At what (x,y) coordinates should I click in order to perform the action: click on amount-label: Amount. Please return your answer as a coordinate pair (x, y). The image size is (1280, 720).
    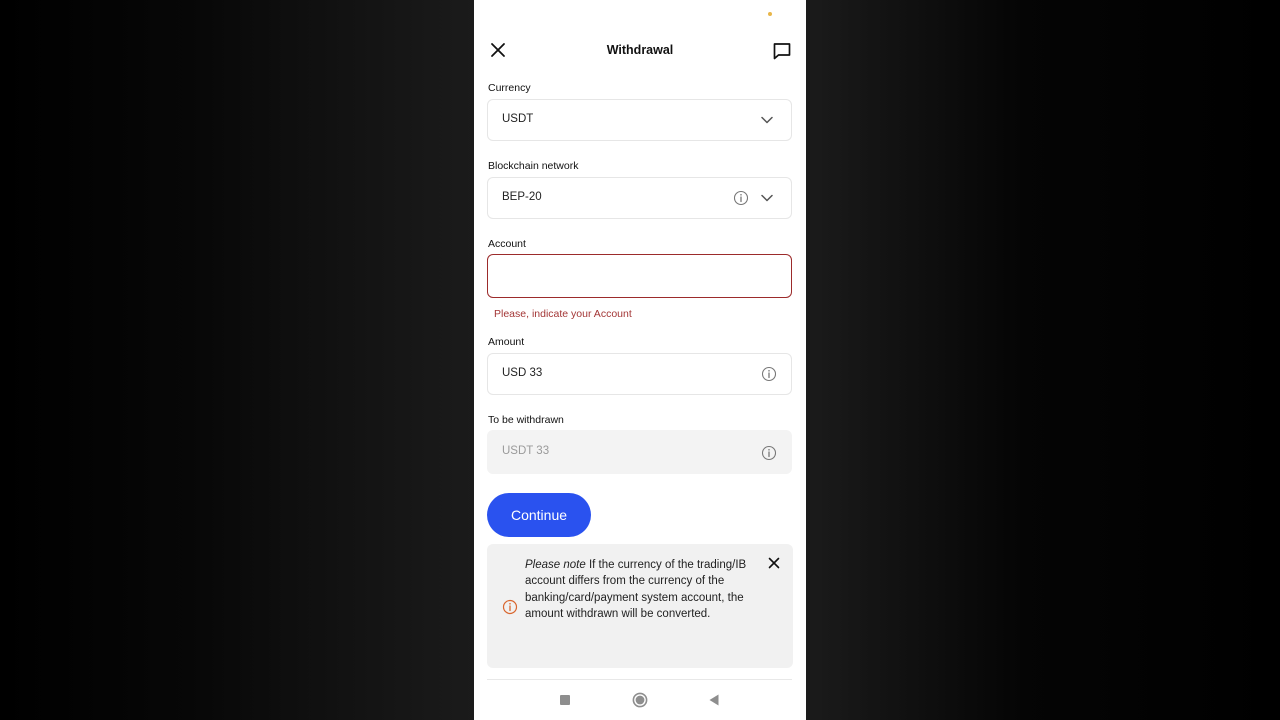
    Looking at the image, I should click on (506, 342).